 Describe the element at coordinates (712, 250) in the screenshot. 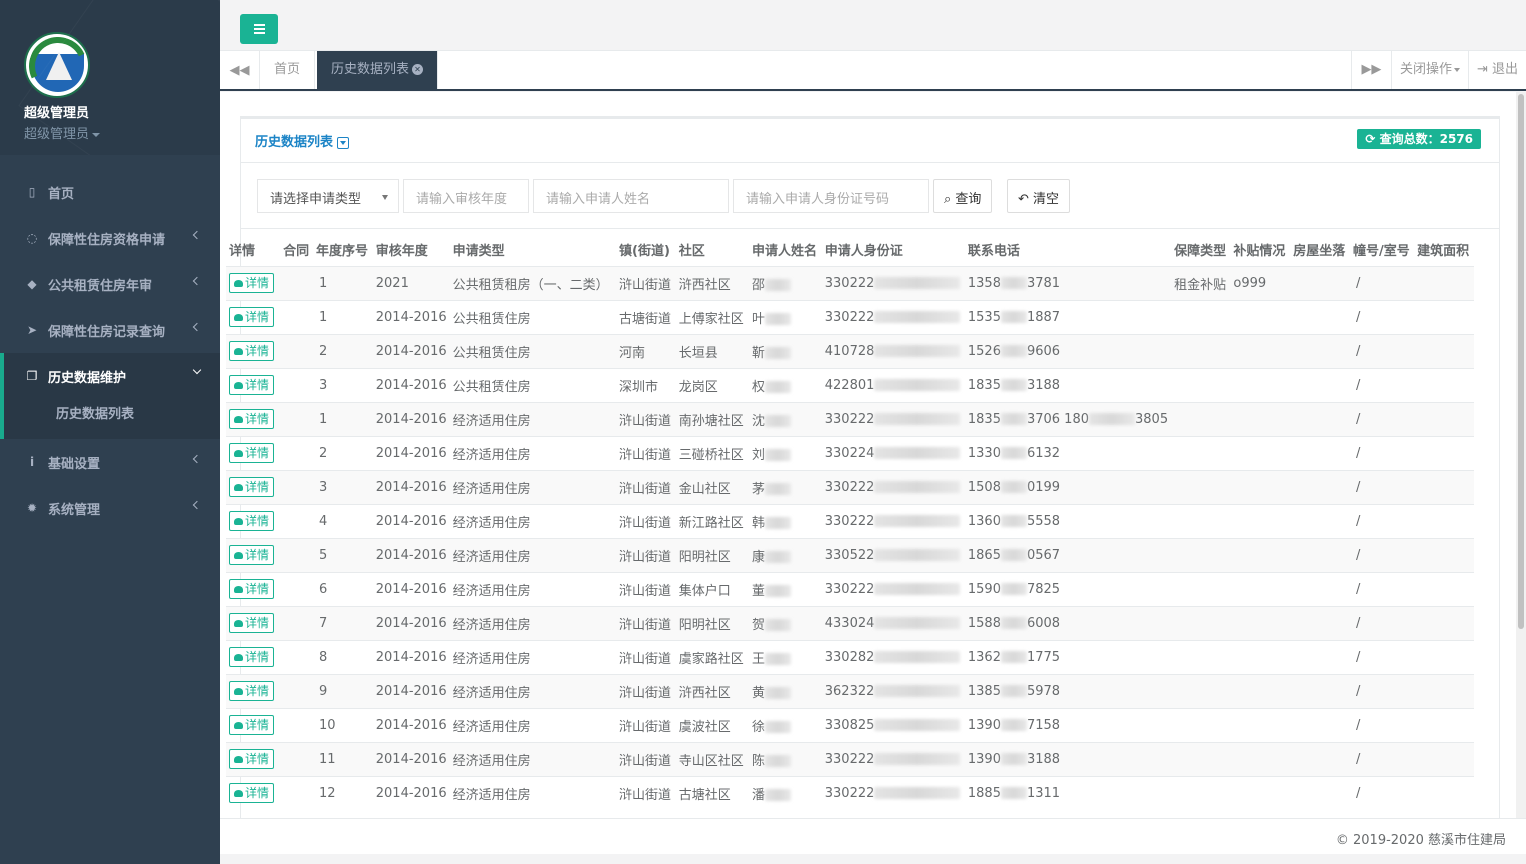

I see `column-header: 社区` at that location.